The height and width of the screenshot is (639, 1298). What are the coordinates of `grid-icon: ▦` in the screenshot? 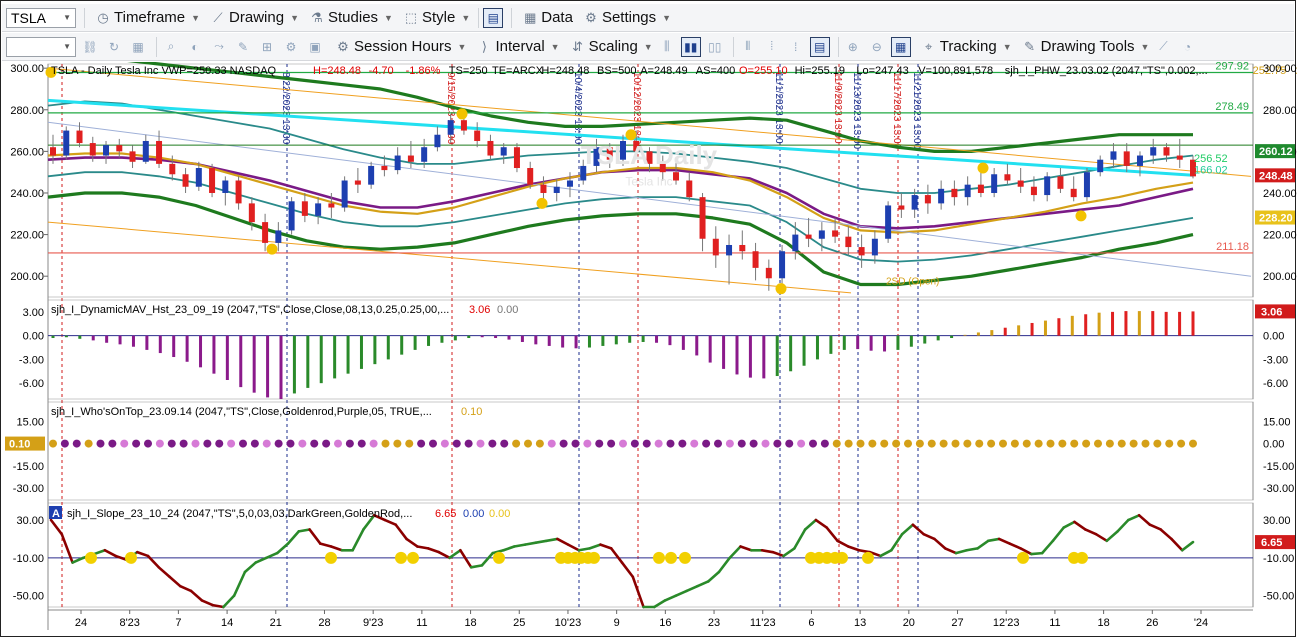 It's located at (138, 47).